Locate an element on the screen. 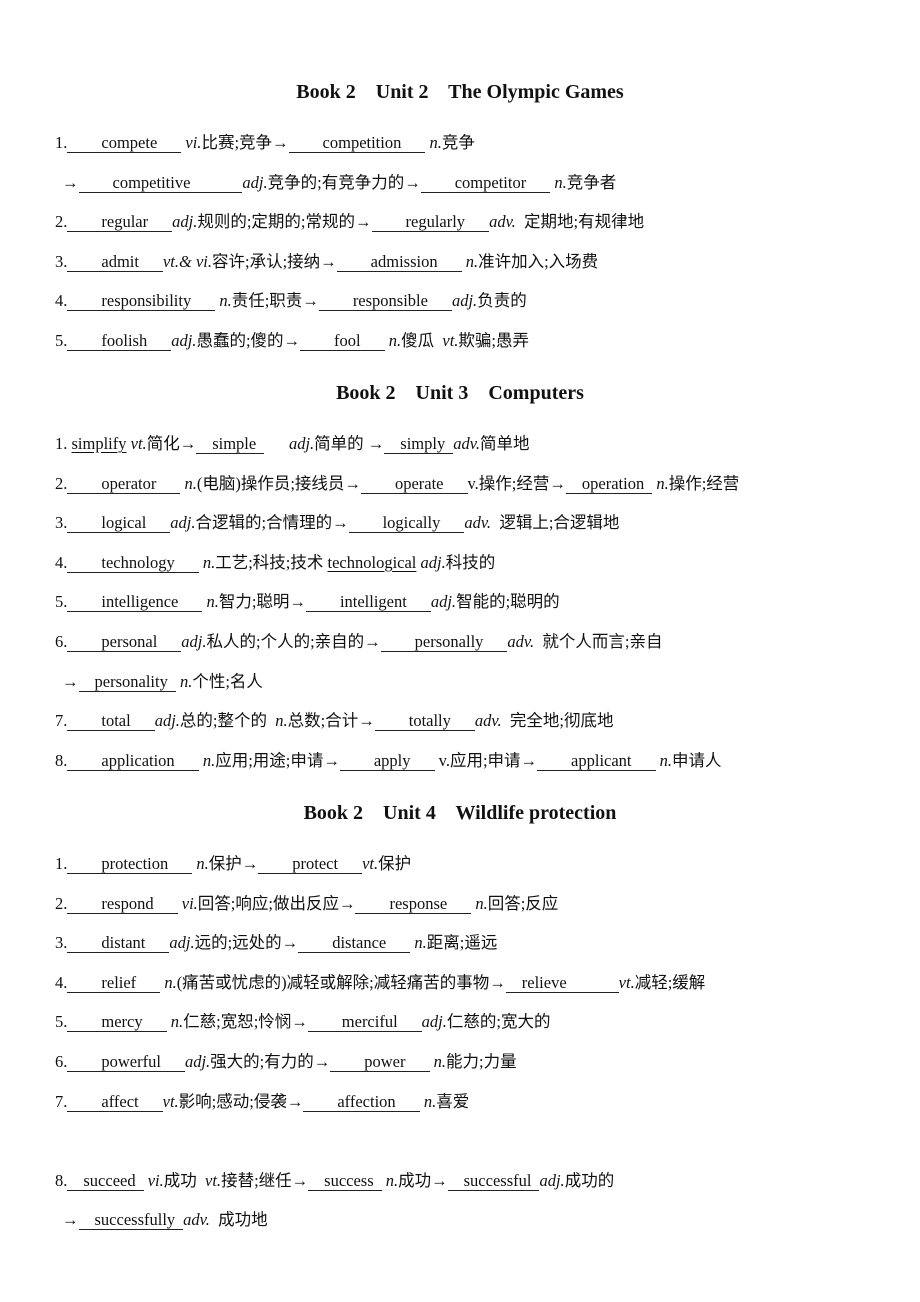 The height and width of the screenshot is (1302, 920). text-segment: 竞争者 is located at coordinates (591, 182).